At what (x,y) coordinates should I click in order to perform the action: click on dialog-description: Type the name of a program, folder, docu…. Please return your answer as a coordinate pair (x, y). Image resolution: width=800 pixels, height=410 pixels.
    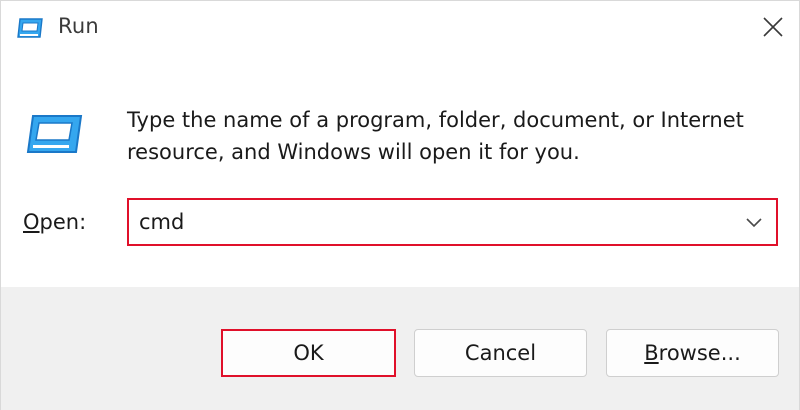
    Looking at the image, I should click on (435, 136).